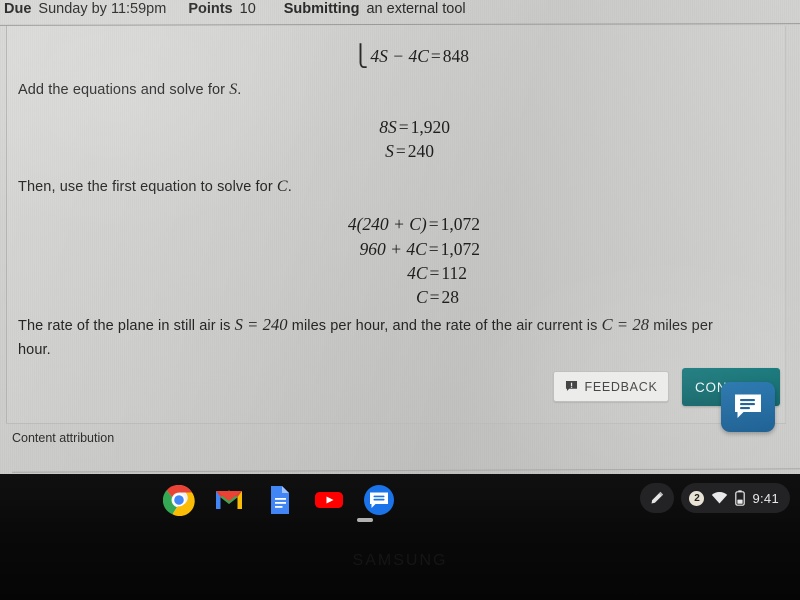 Image resolution: width=800 pixels, height=600 pixels. I want to click on solve-c-line-2: 960 + 4C = 1,072, so click(243, 249).